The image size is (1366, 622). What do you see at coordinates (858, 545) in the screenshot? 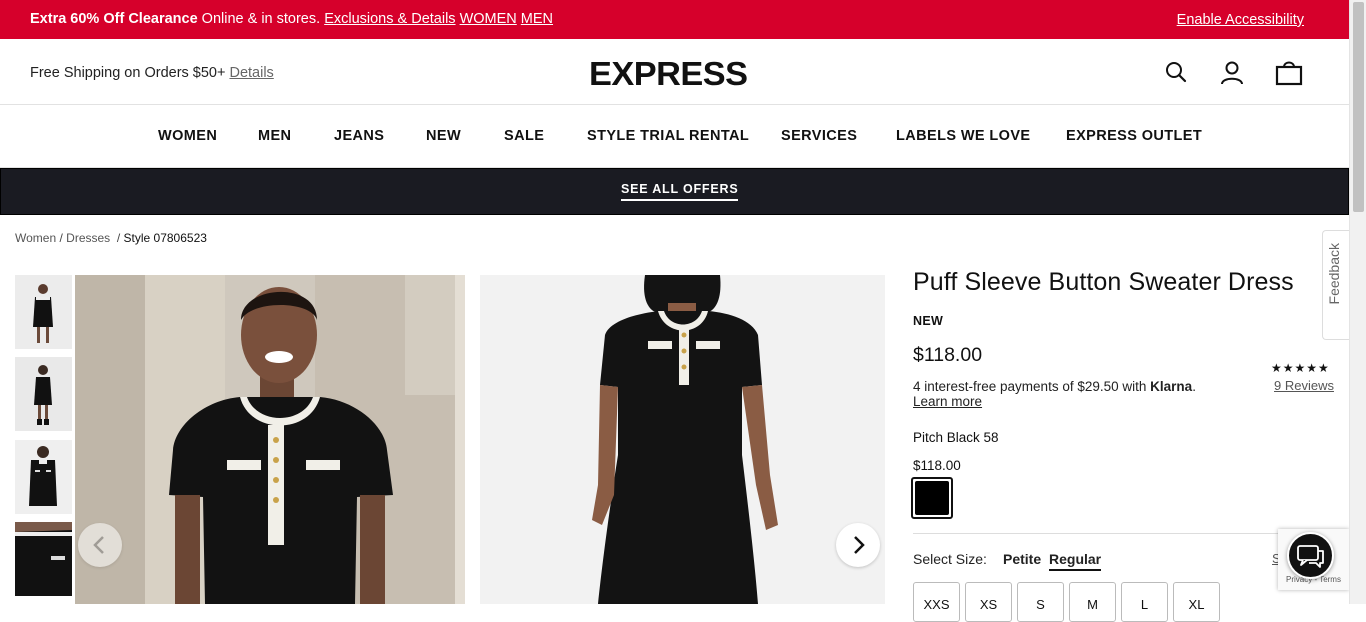
I see `carousel-next-button` at bounding box center [858, 545].